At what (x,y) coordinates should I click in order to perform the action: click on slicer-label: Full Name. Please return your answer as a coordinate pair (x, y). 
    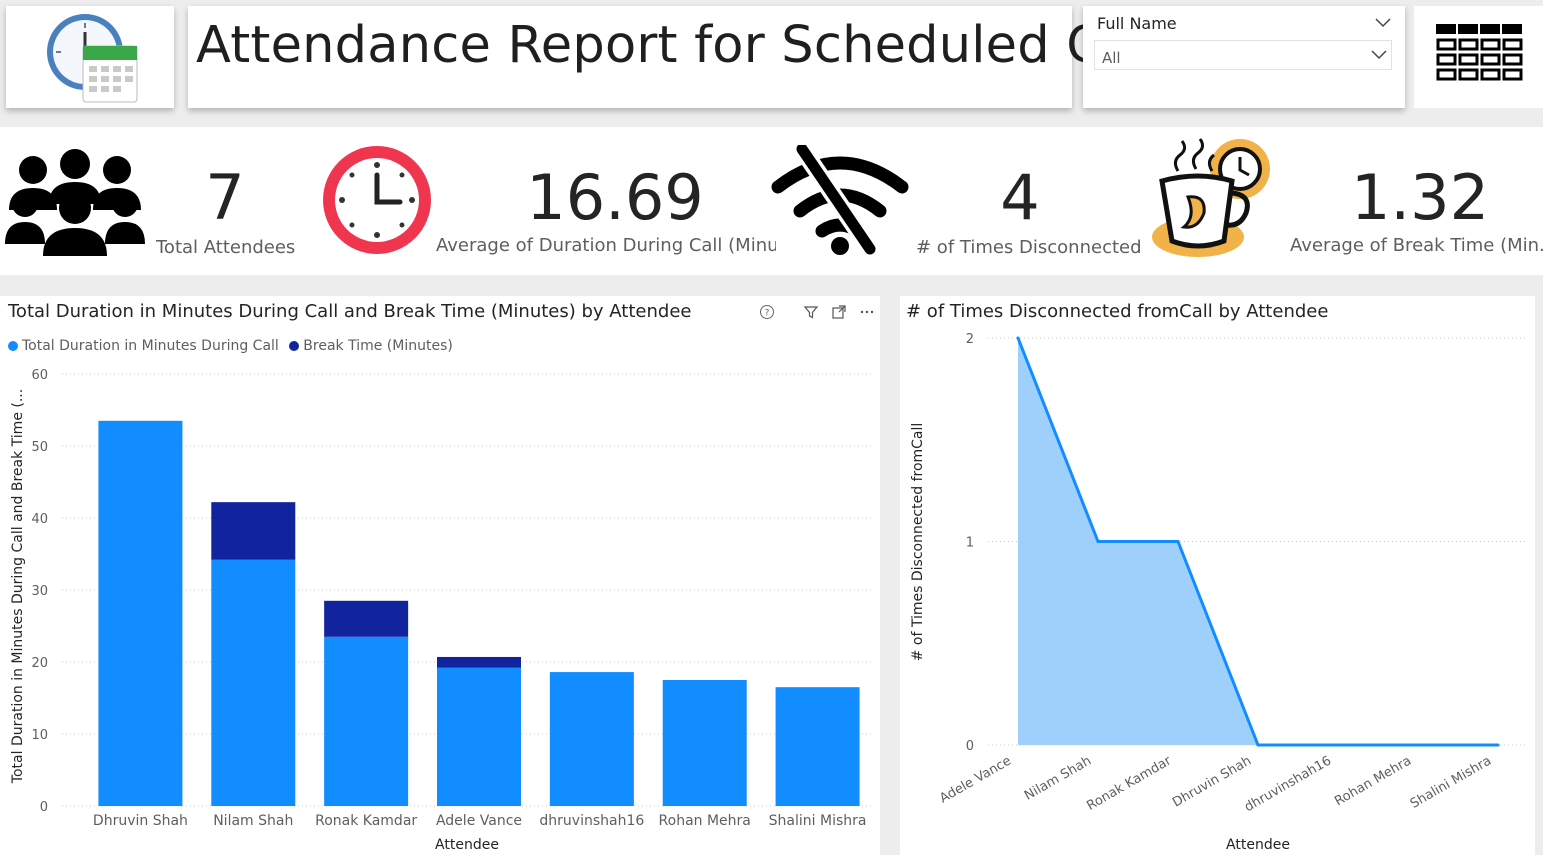
    Looking at the image, I should click on (1137, 23).